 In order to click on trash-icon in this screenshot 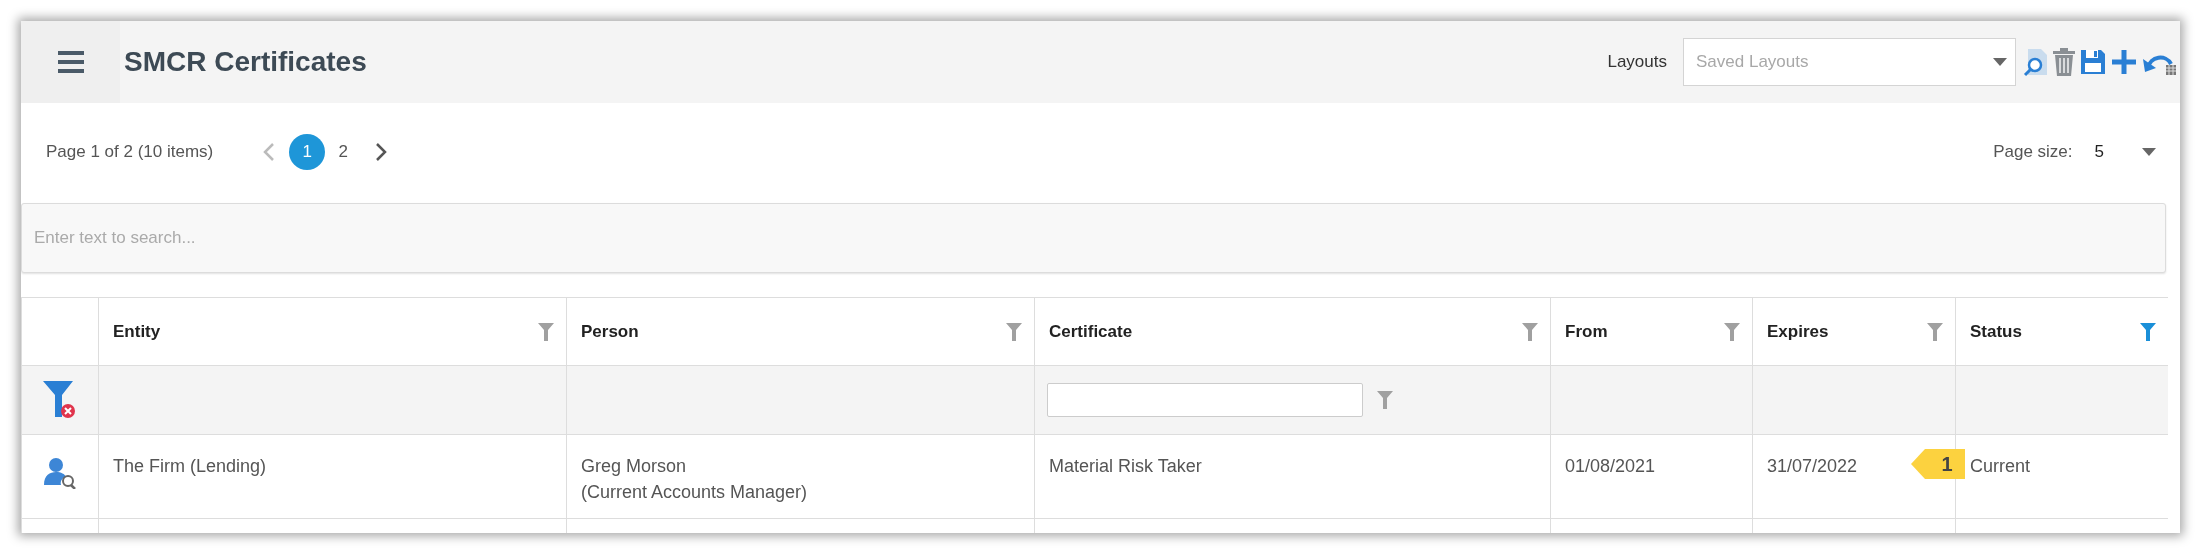, I will do `click(2064, 62)`.